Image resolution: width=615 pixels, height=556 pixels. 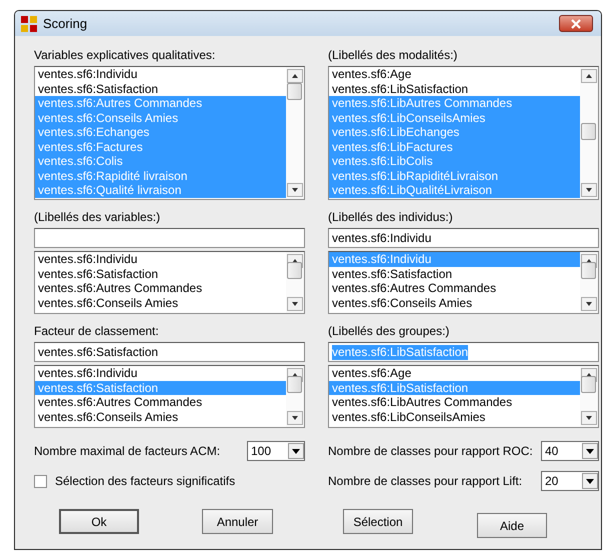 I want to click on dialog-button: Aide, so click(x=512, y=525).